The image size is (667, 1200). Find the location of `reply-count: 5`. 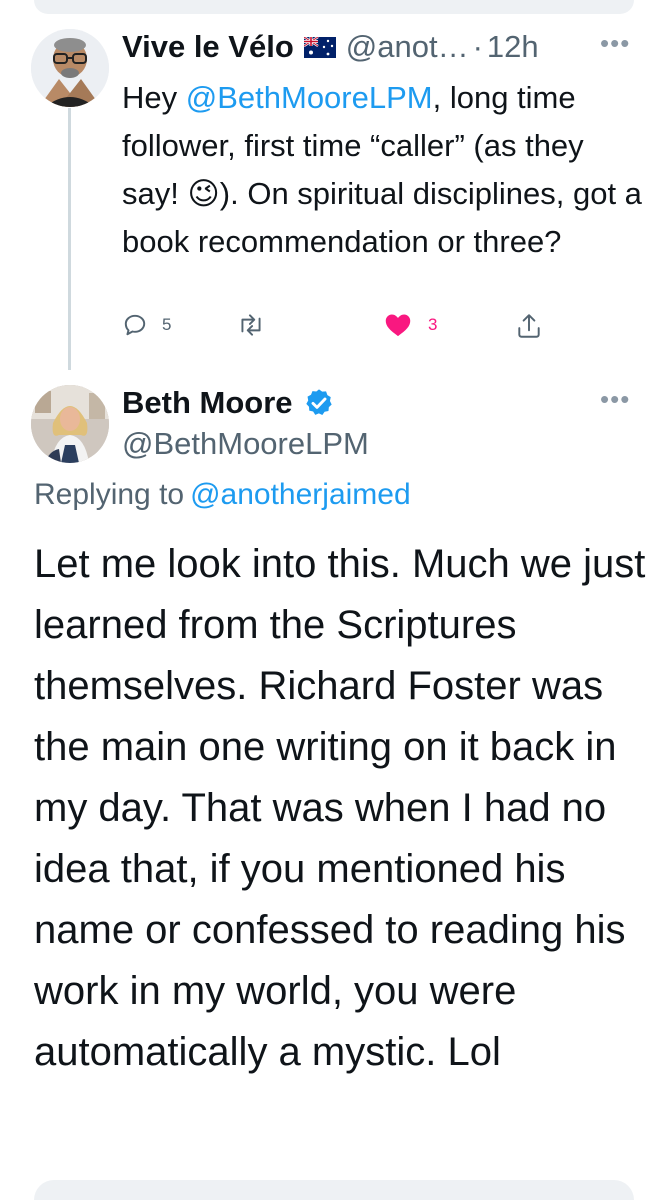

reply-count: 5 is located at coordinates (167, 324).